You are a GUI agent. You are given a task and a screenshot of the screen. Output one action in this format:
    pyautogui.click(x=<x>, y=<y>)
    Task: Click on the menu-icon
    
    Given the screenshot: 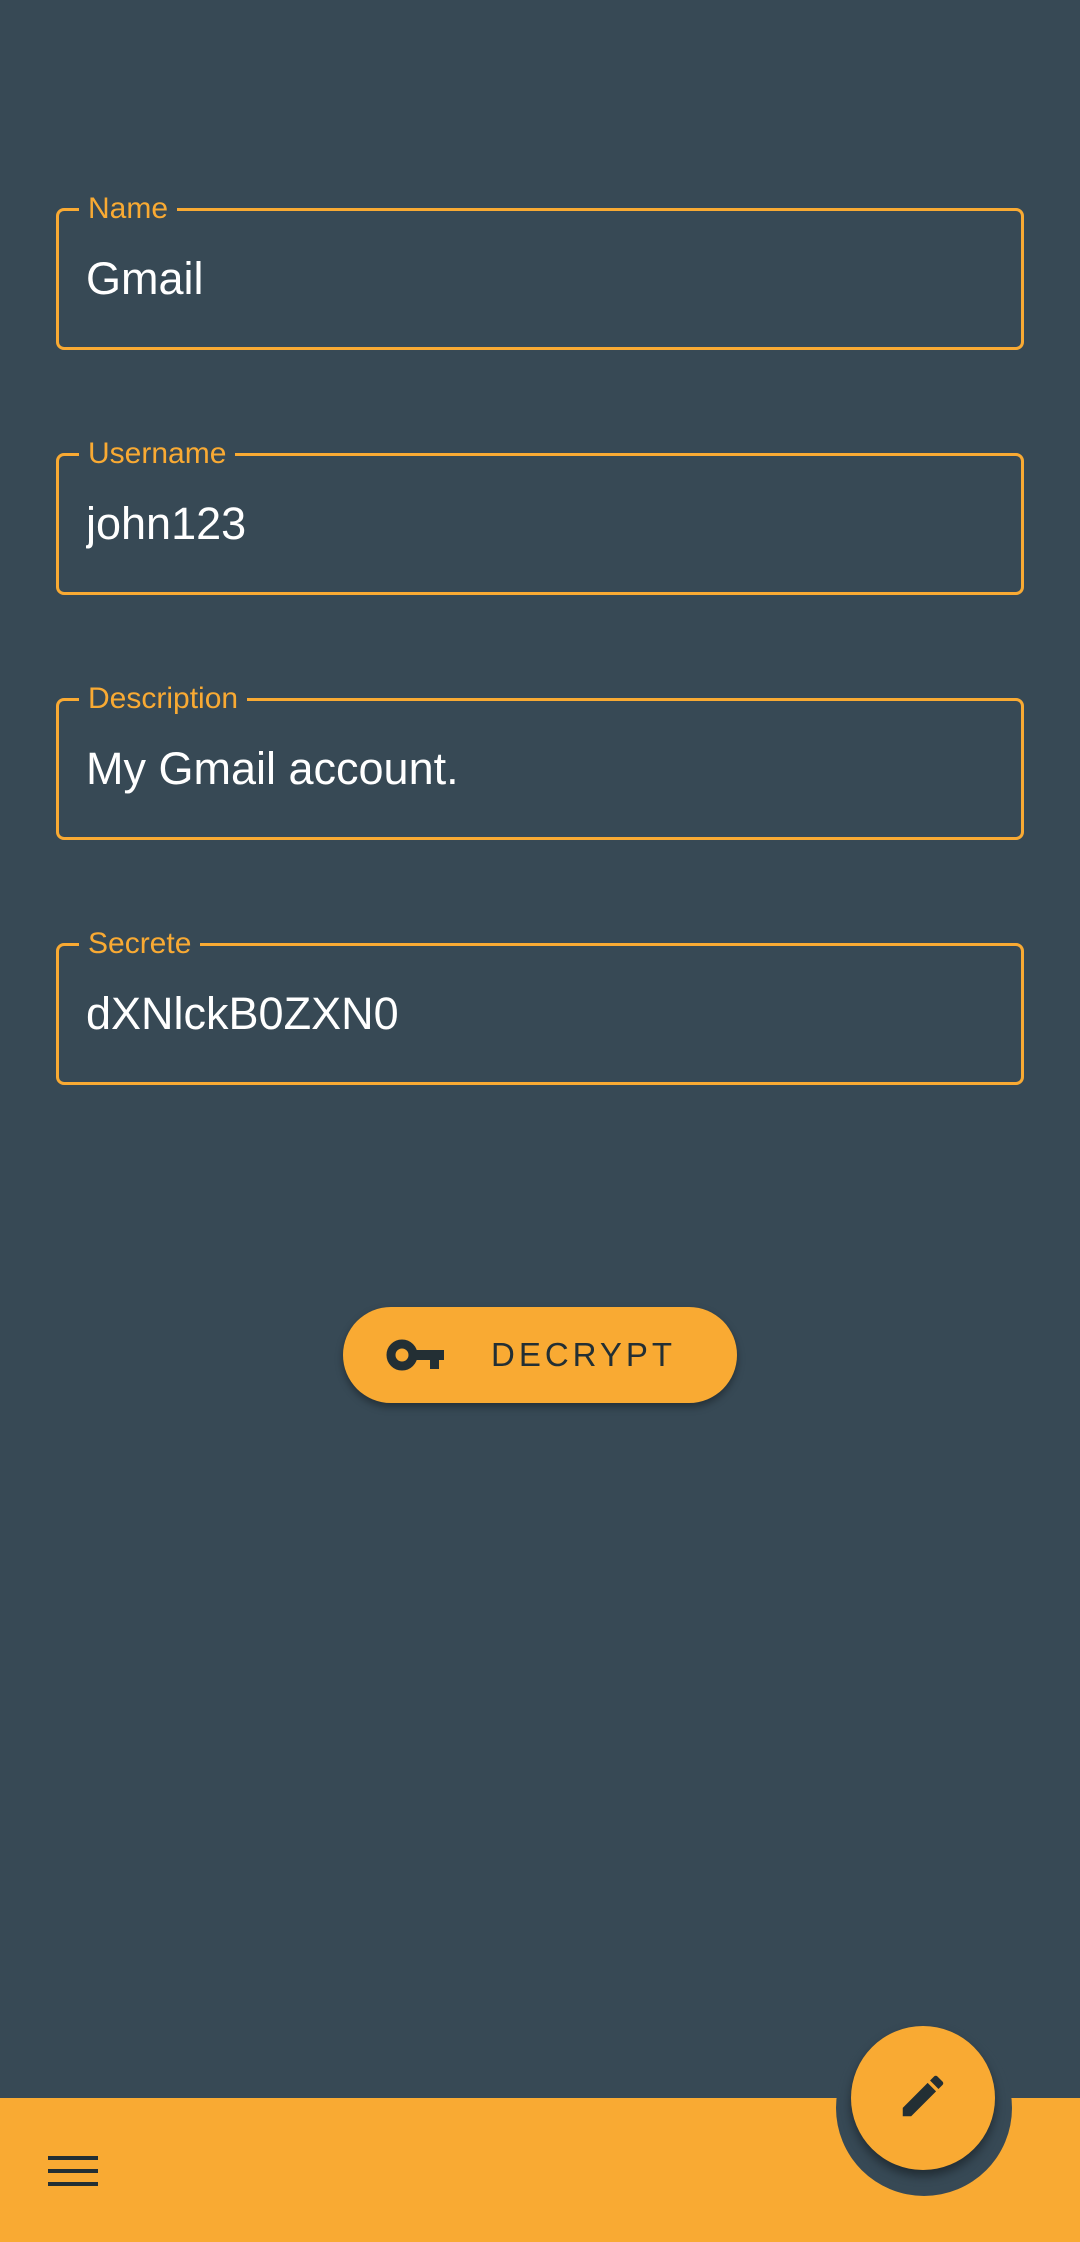 What is the action you would take?
    pyautogui.click(x=73, y=2171)
    